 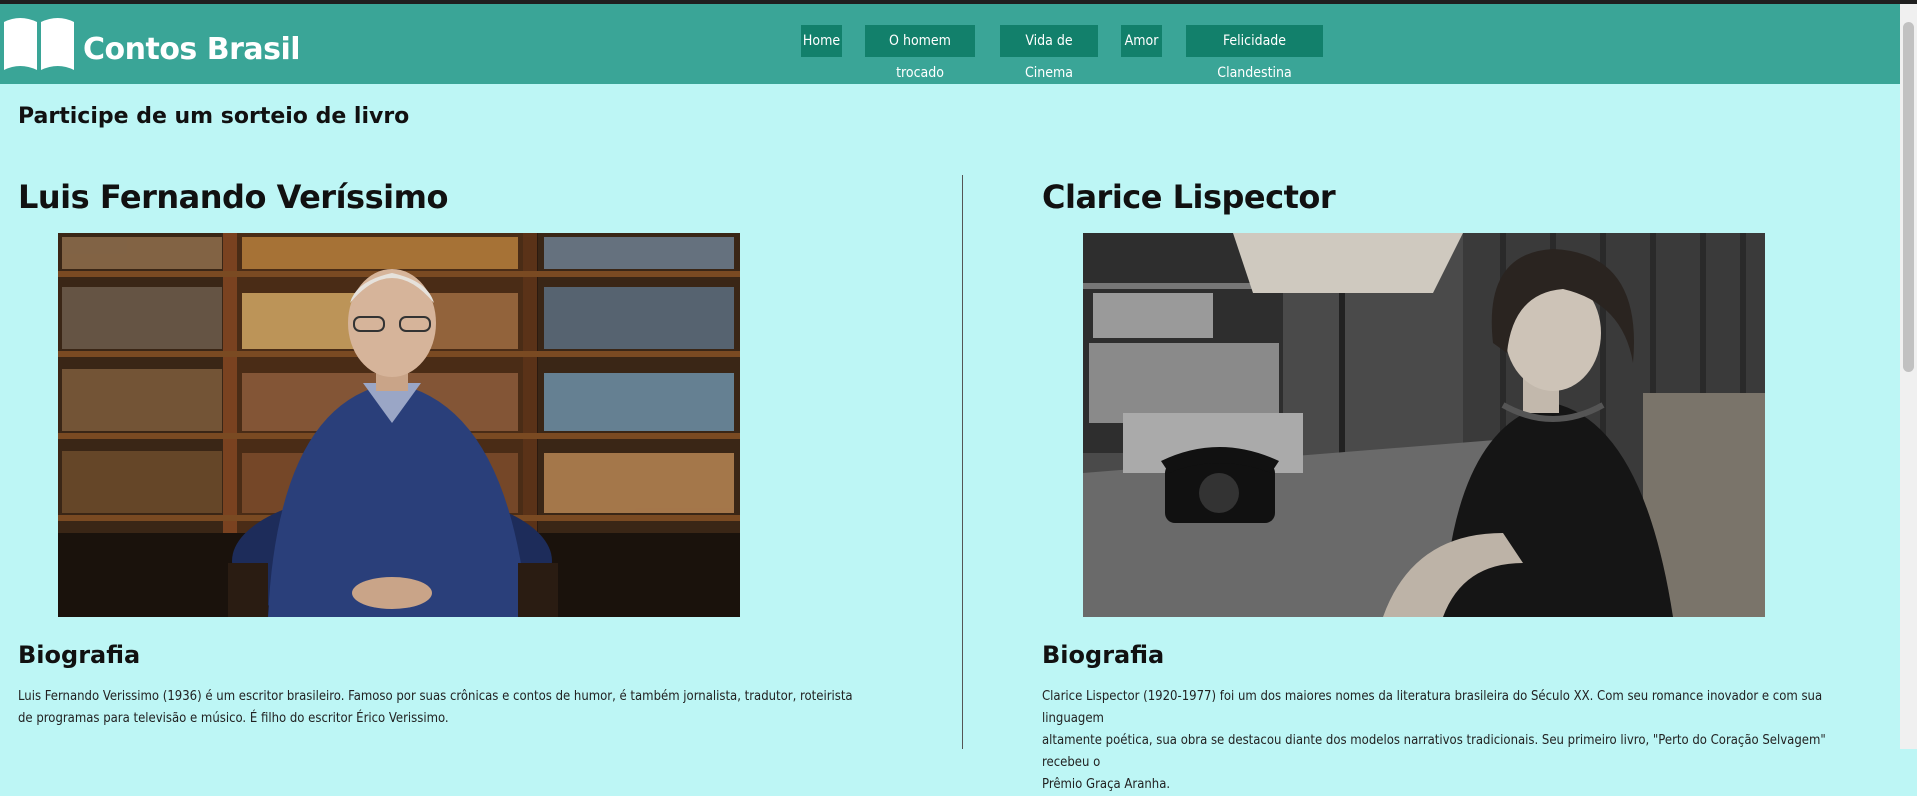 What do you see at coordinates (1049, 53) in the screenshot?
I see `nav-vida-de-cinema: Vida de Cinema` at bounding box center [1049, 53].